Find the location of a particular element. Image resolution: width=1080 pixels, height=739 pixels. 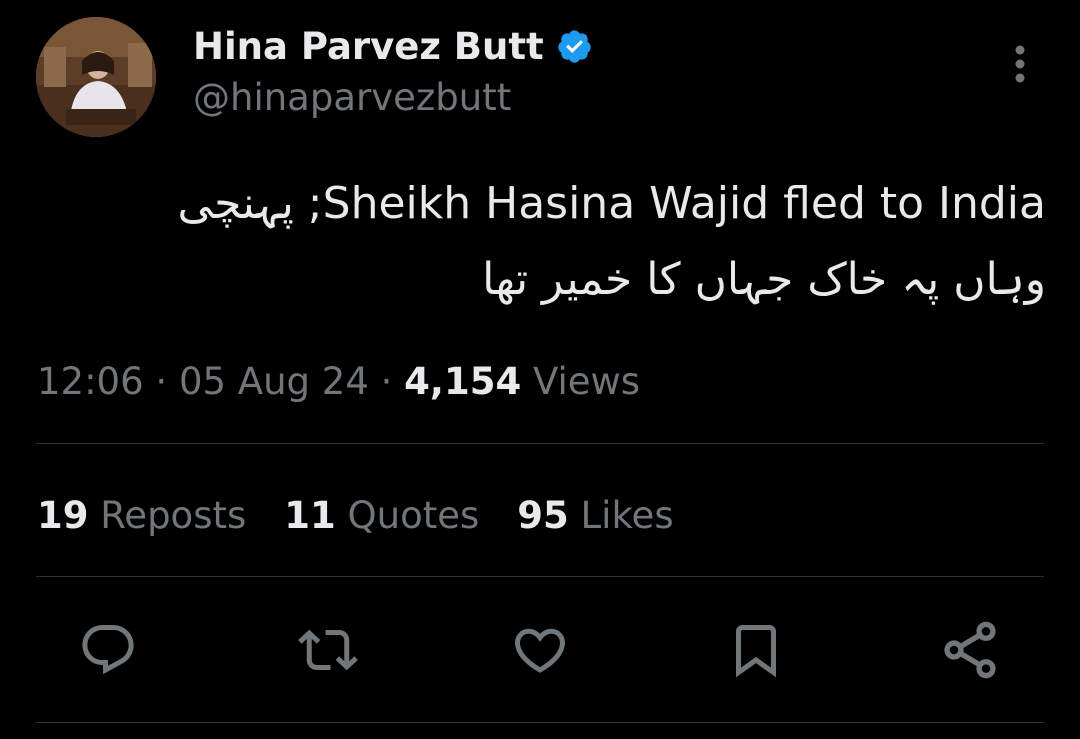

reply-button is located at coordinates (108, 650).